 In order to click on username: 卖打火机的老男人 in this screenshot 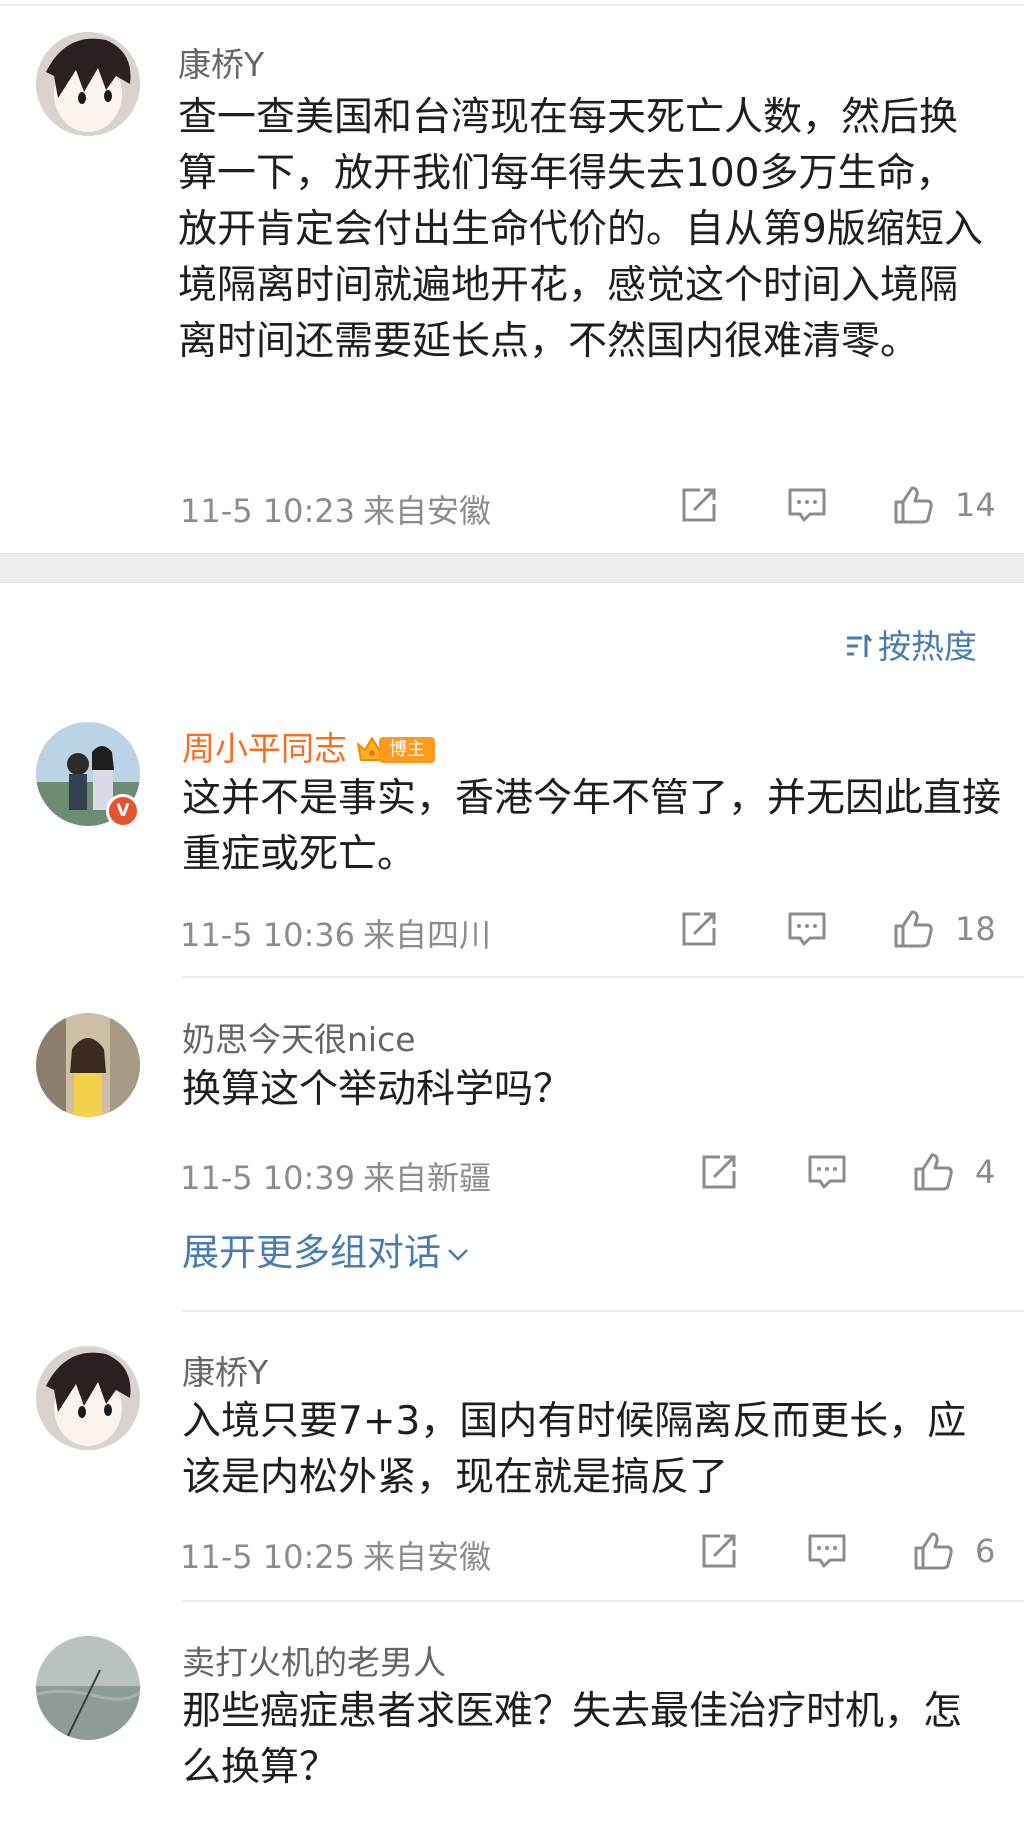, I will do `click(314, 1660)`.